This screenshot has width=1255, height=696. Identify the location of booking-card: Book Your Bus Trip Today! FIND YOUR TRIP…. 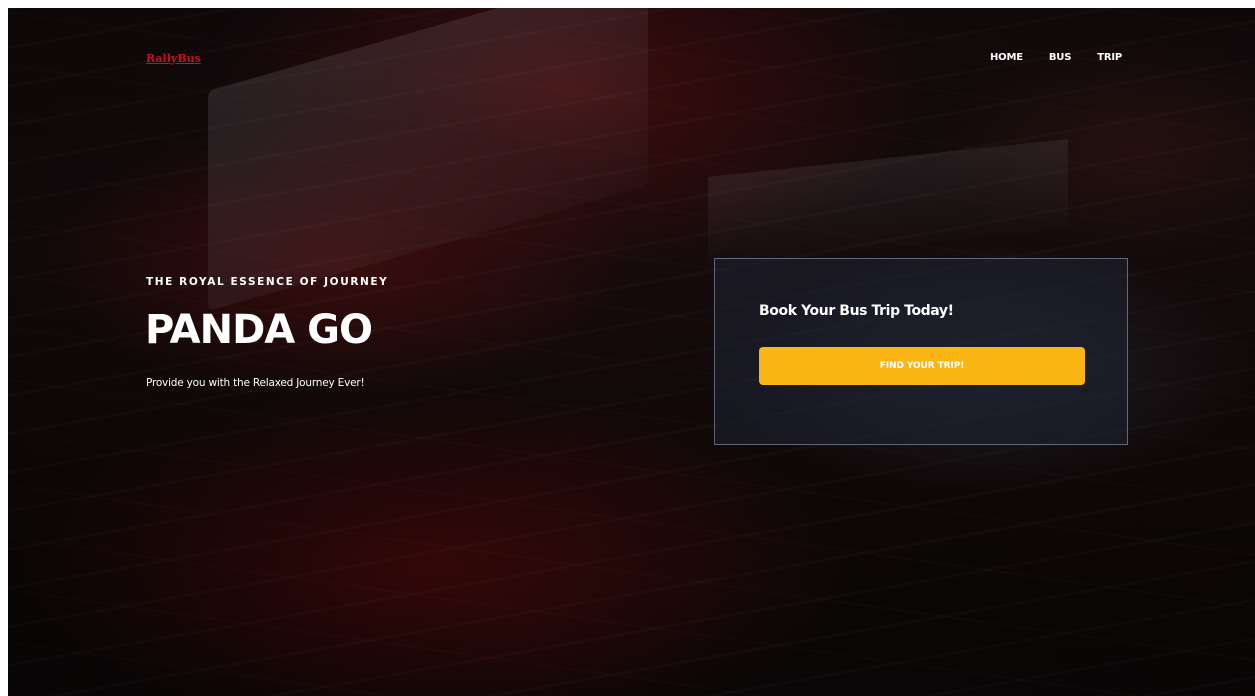
(921, 351).